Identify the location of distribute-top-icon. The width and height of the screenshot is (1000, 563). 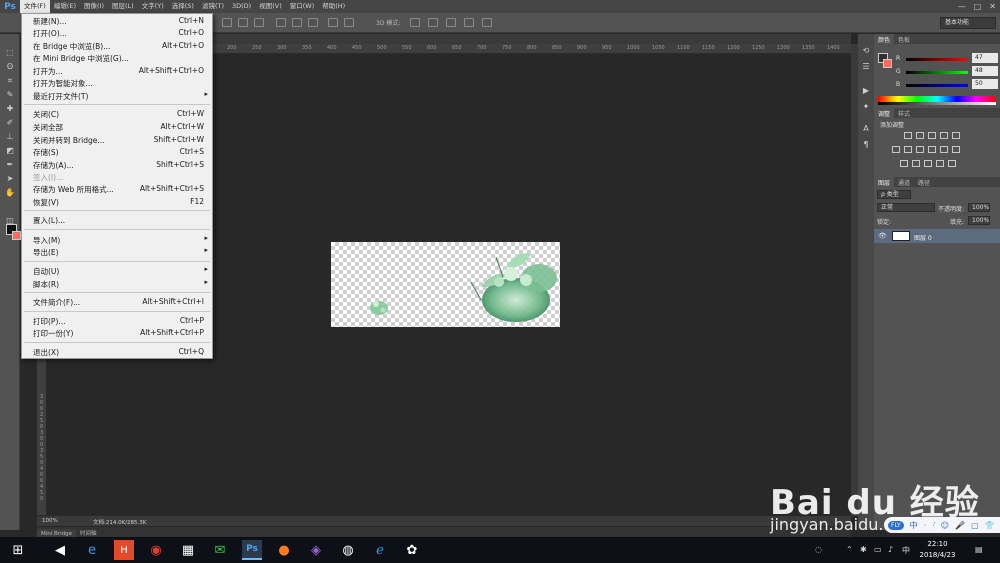
(281, 22).